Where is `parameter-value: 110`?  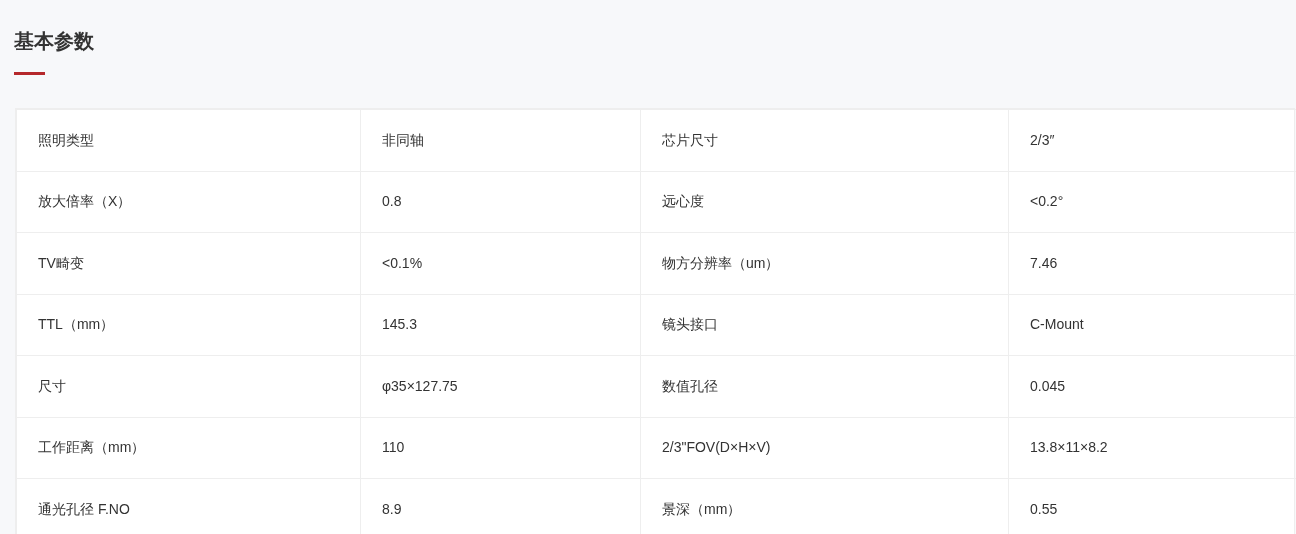 parameter-value: 110 is located at coordinates (393, 447).